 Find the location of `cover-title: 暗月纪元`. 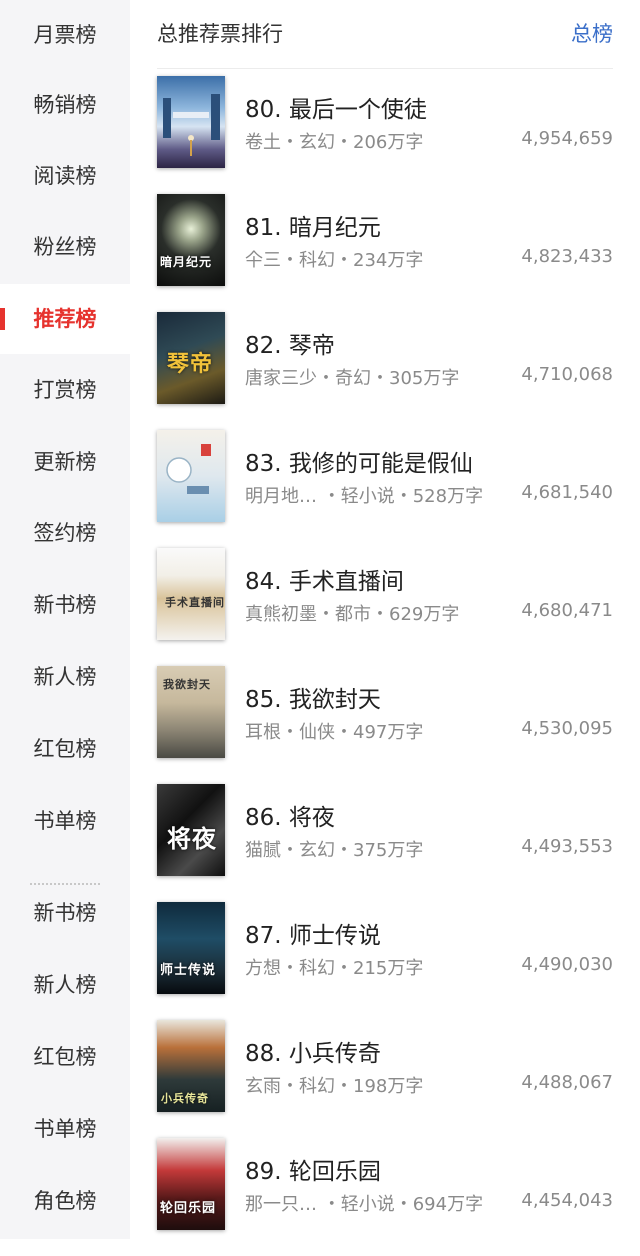

cover-title: 暗月纪元 is located at coordinates (186, 262).